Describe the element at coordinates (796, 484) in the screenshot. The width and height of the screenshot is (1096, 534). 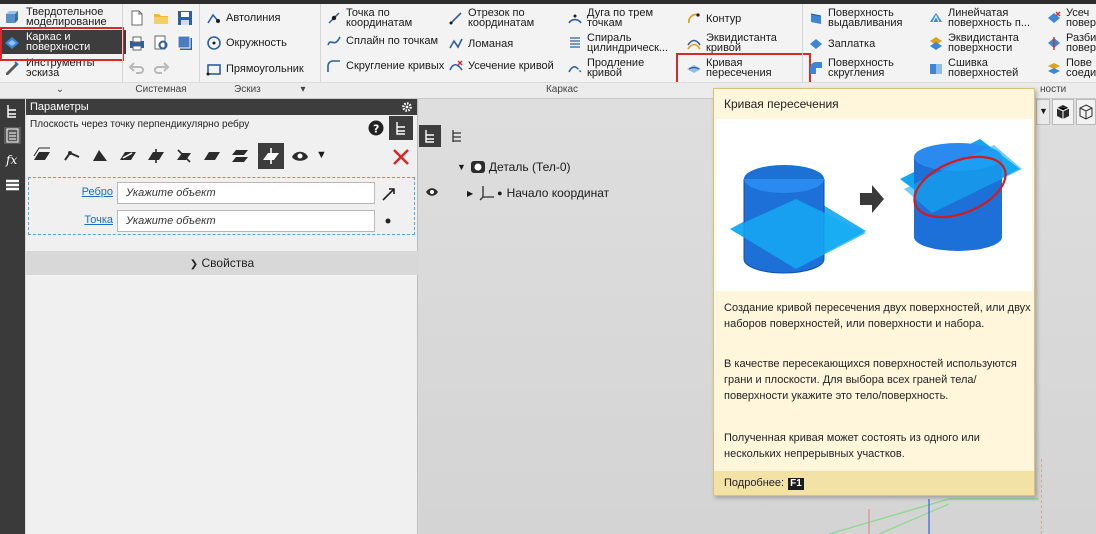
I see `f1-key-badge: F1` at that location.